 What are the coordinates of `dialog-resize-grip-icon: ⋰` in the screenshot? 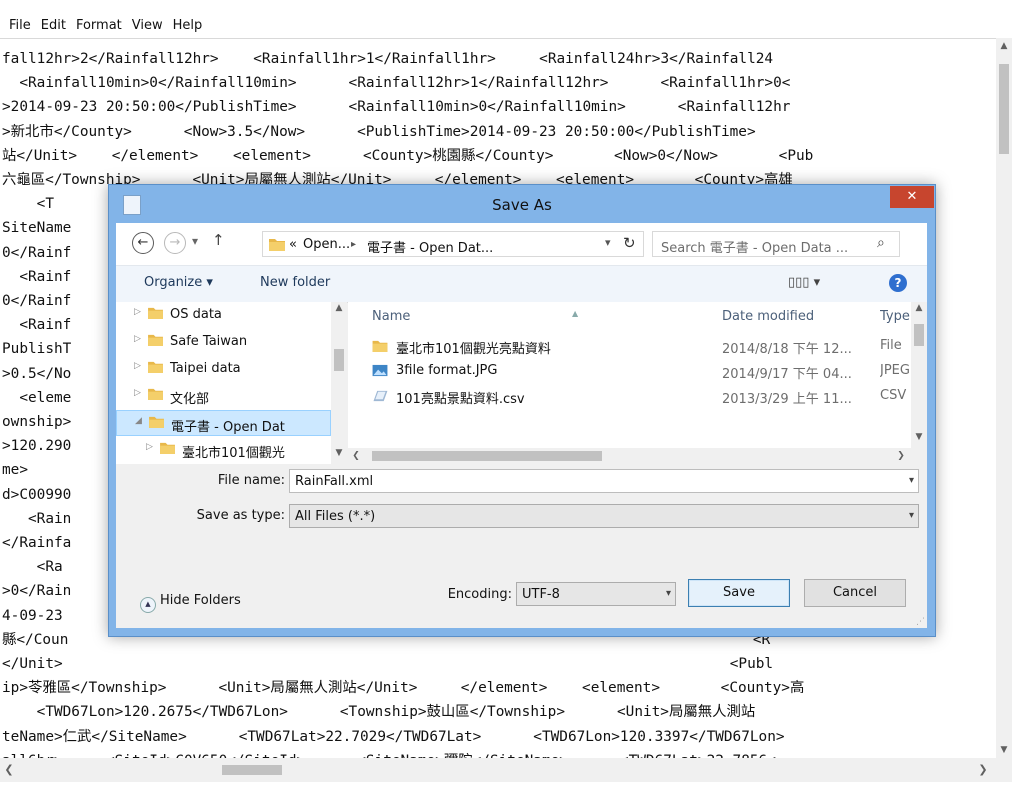 It's located at (920, 622).